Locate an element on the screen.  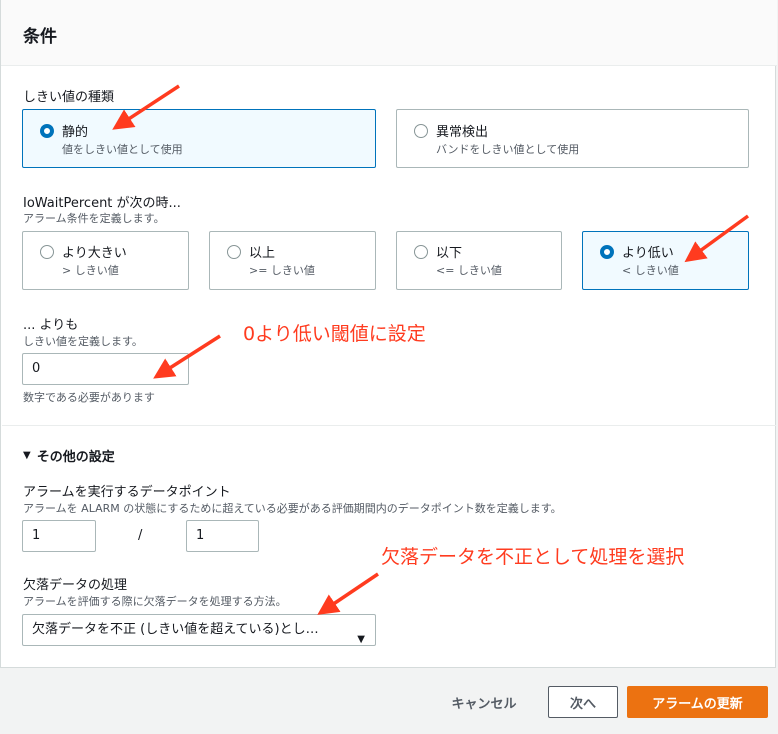
update-alarm-button: アラームの更新 is located at coordinates (697, 702).